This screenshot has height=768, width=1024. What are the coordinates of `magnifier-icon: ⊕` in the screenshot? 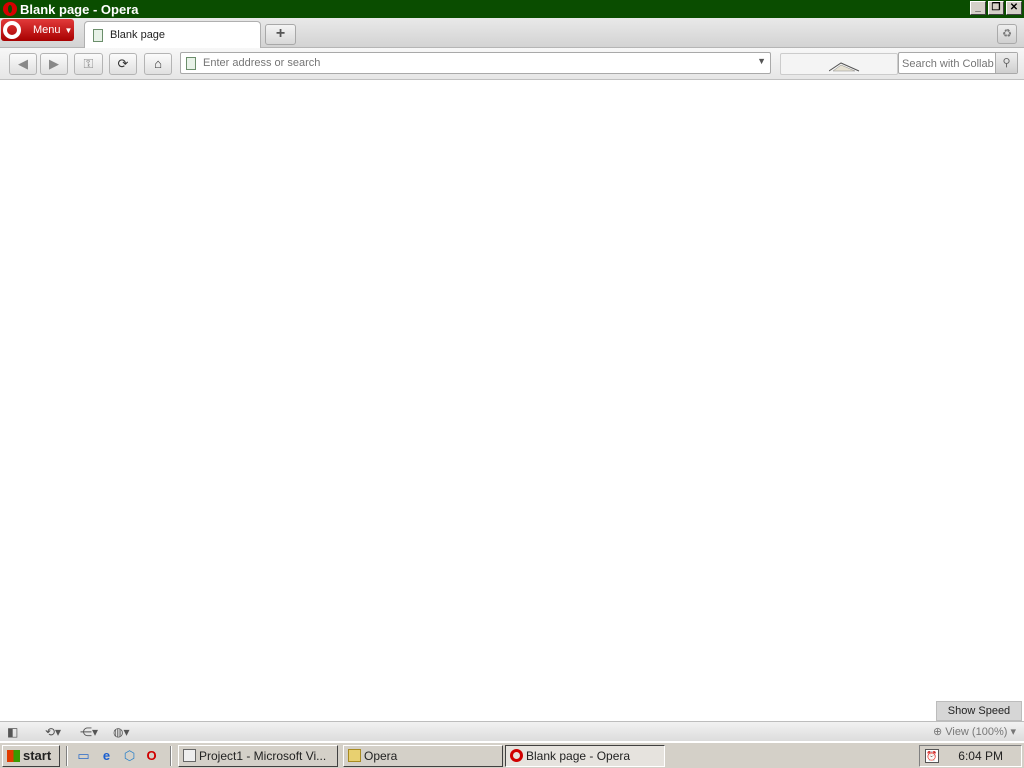 It's located at (937, 732).